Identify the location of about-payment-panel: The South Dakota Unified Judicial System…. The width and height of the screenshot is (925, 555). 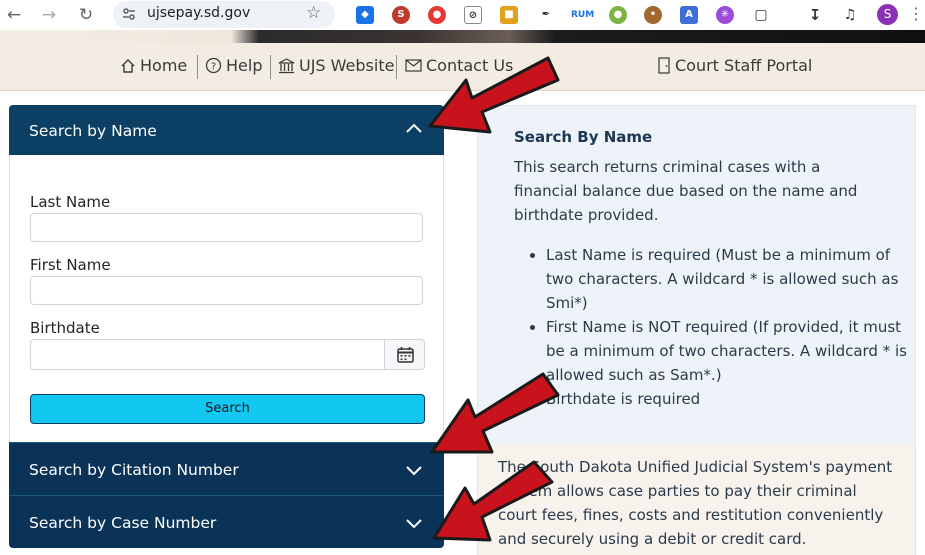
(696, 500).